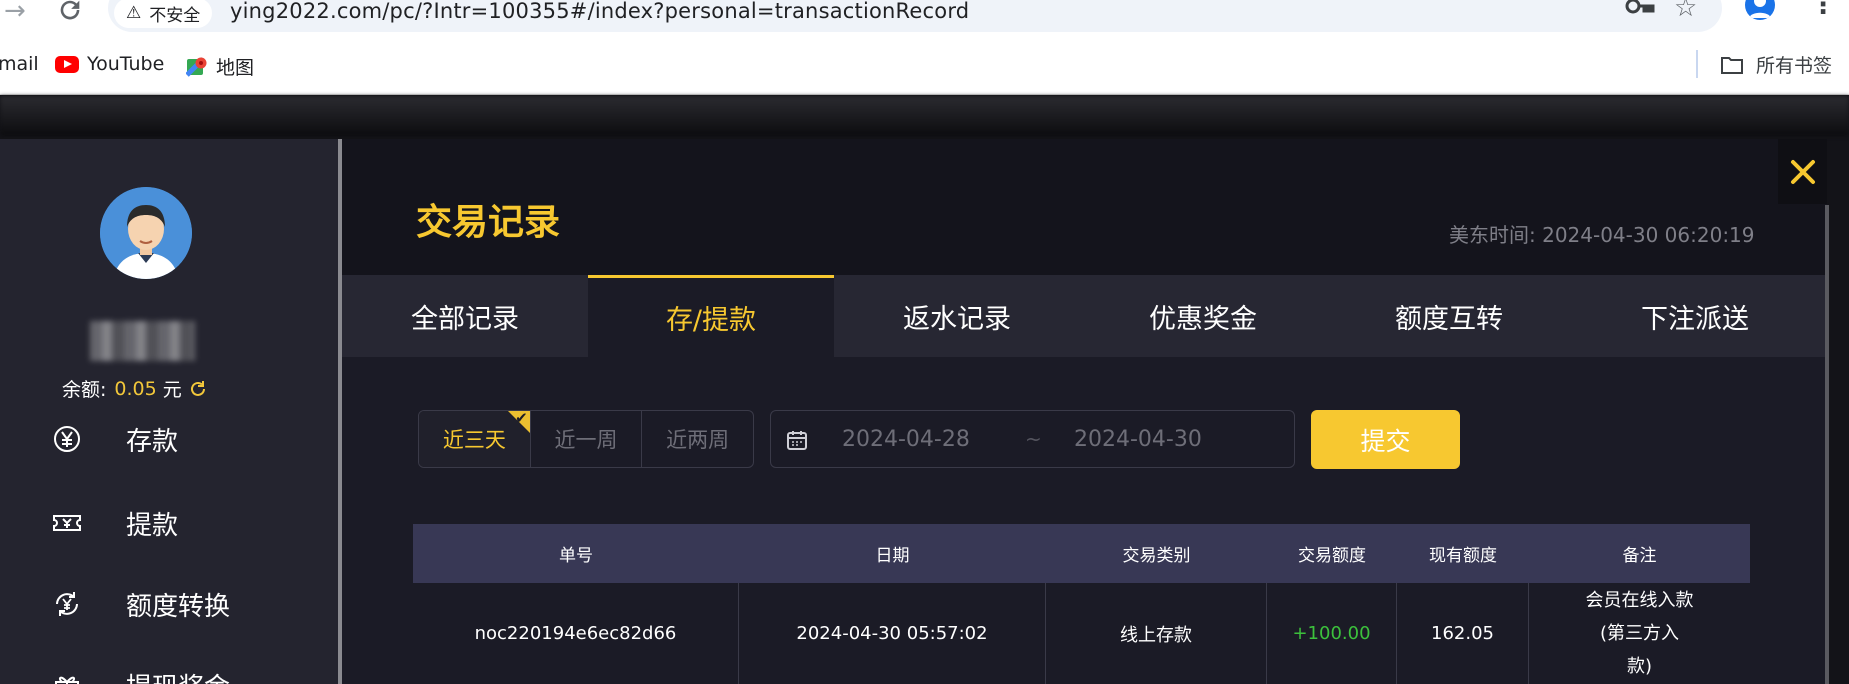 This screenshot has height=684, width=1849. What do you see at coordinates (797, 440) in the screenshot?
I see `calendar-icon` at bounding box center [797, 440].